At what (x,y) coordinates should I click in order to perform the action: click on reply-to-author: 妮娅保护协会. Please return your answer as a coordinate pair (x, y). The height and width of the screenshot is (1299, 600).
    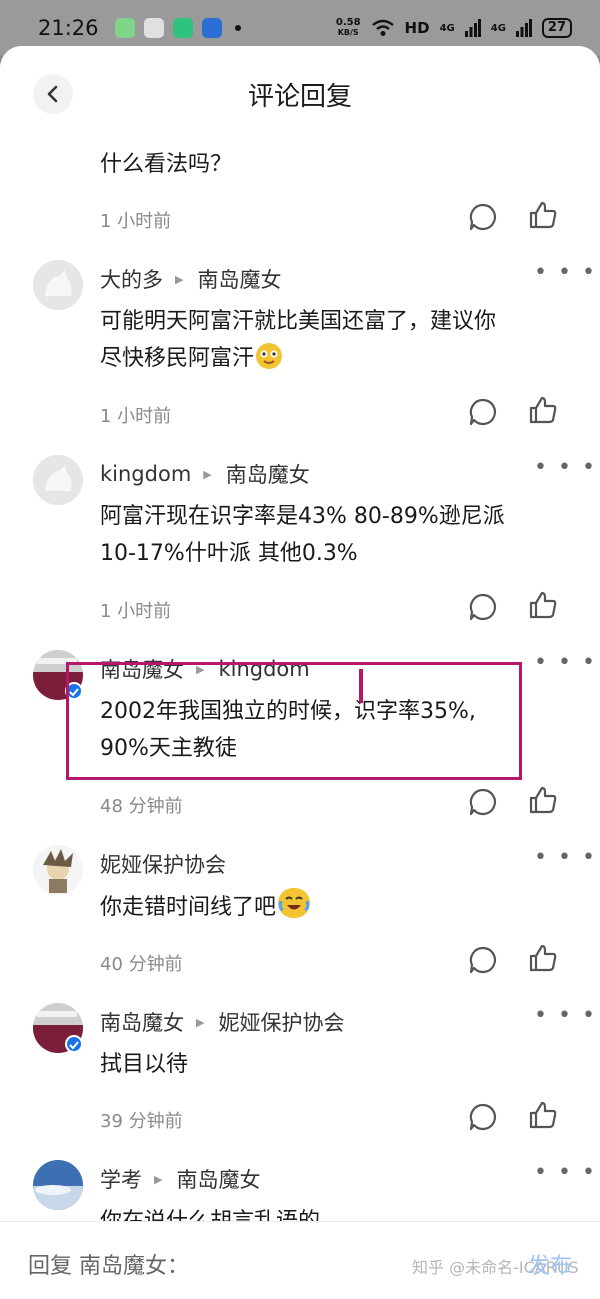
    Looking at the image, I should click on (281, 1022).